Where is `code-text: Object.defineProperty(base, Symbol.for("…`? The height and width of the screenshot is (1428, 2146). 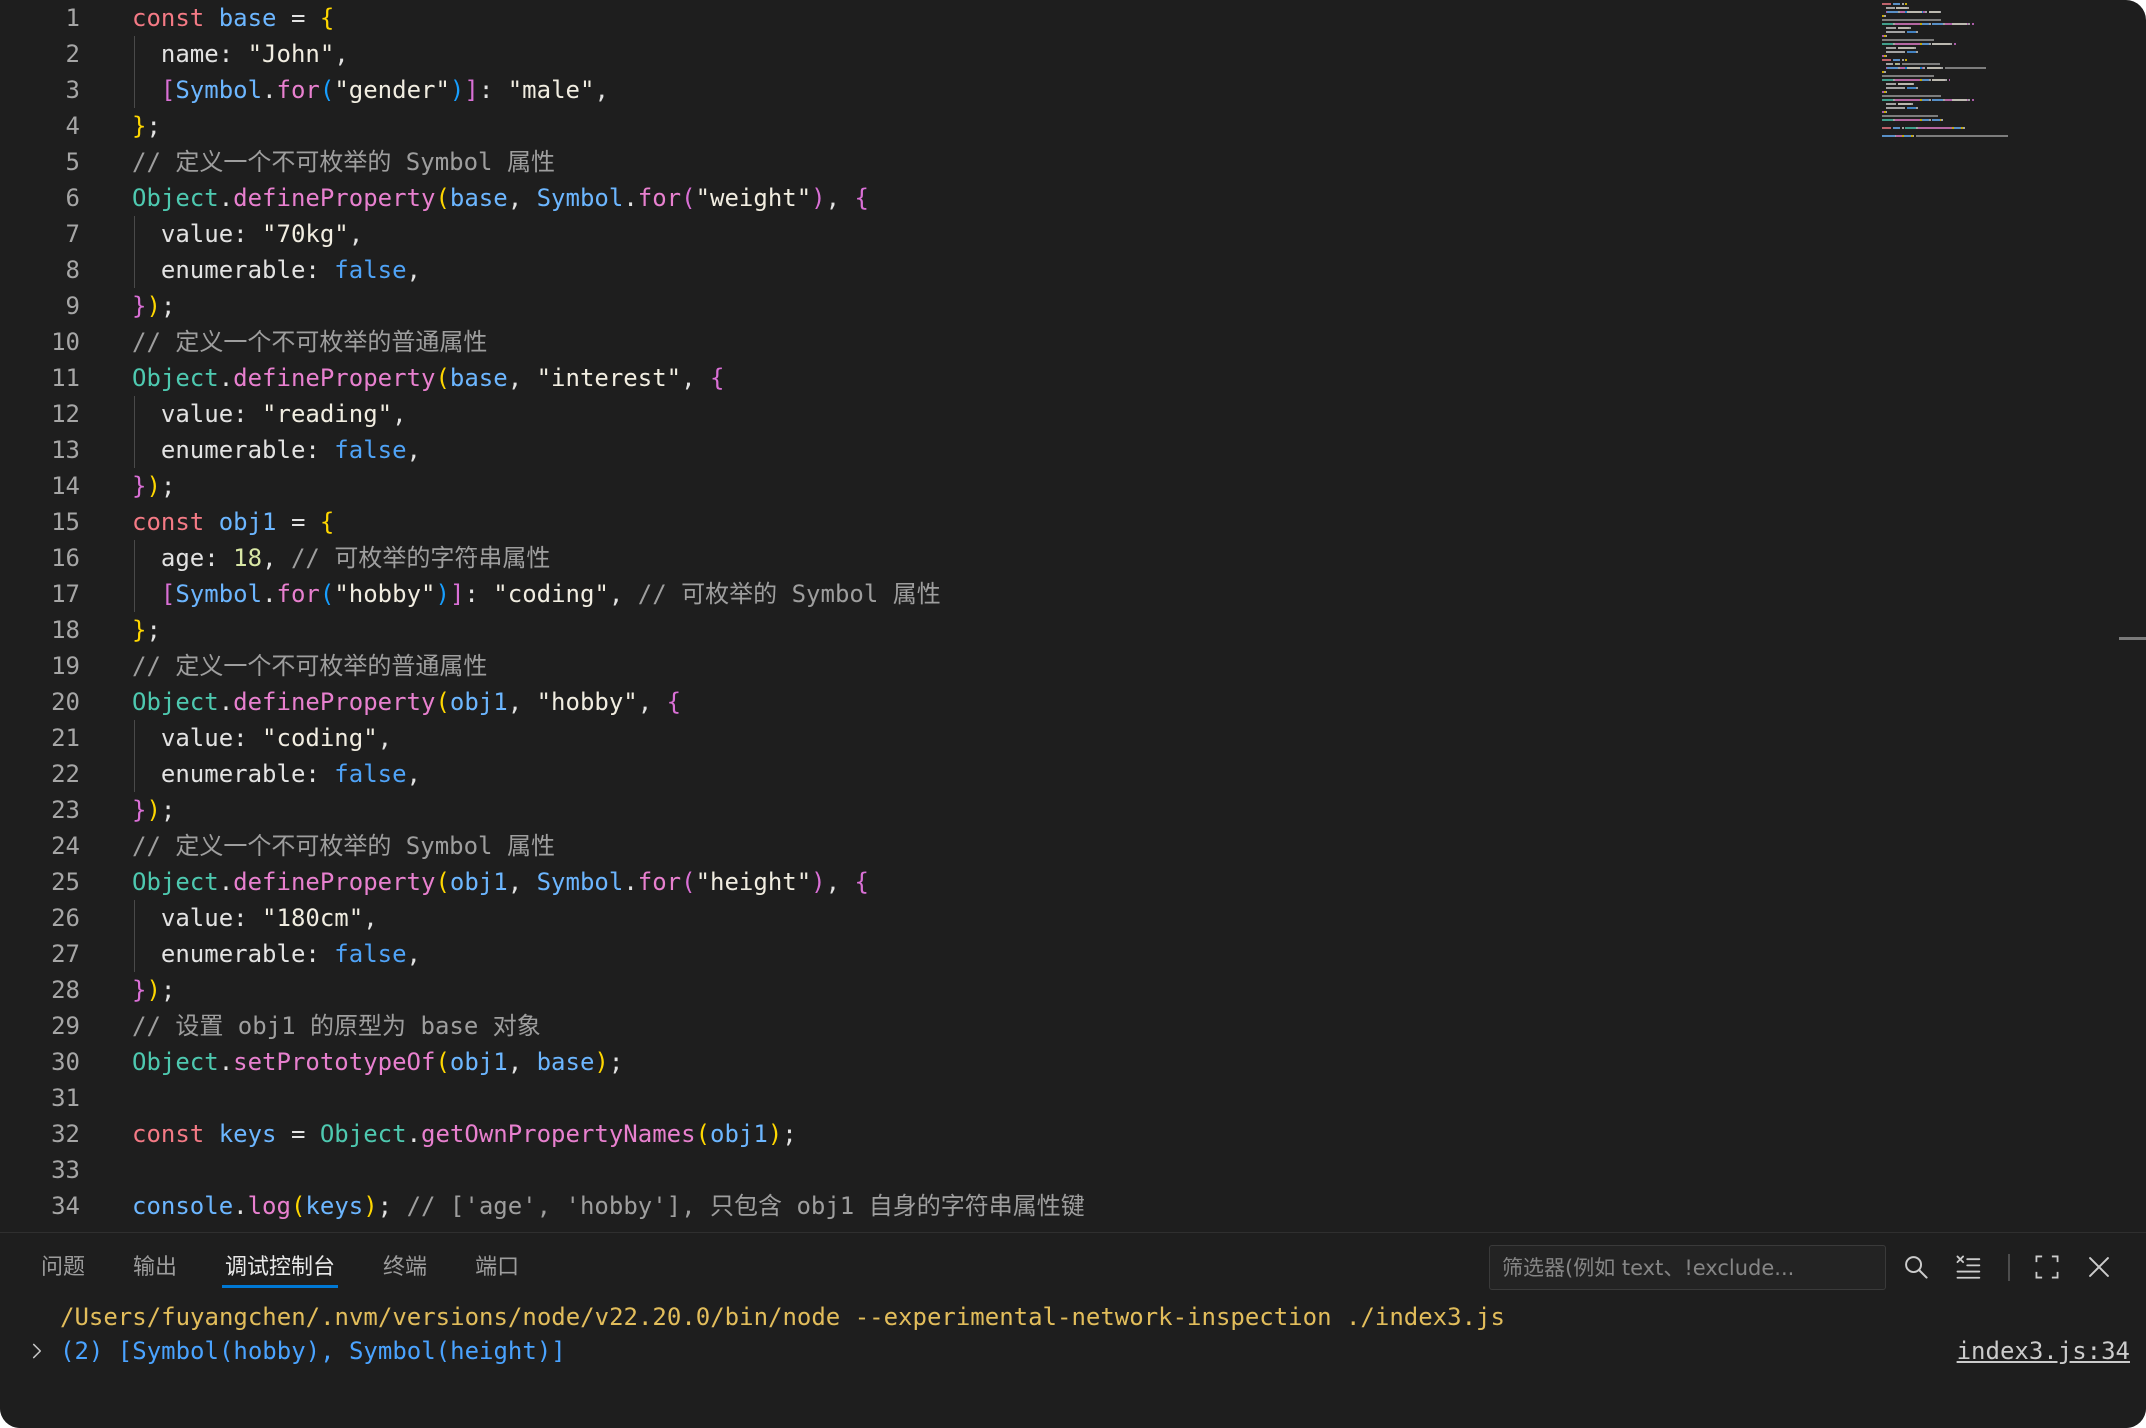 code-text: Object.defineProperty(base, Symbol.for("… is located at coordinates (500, 198).